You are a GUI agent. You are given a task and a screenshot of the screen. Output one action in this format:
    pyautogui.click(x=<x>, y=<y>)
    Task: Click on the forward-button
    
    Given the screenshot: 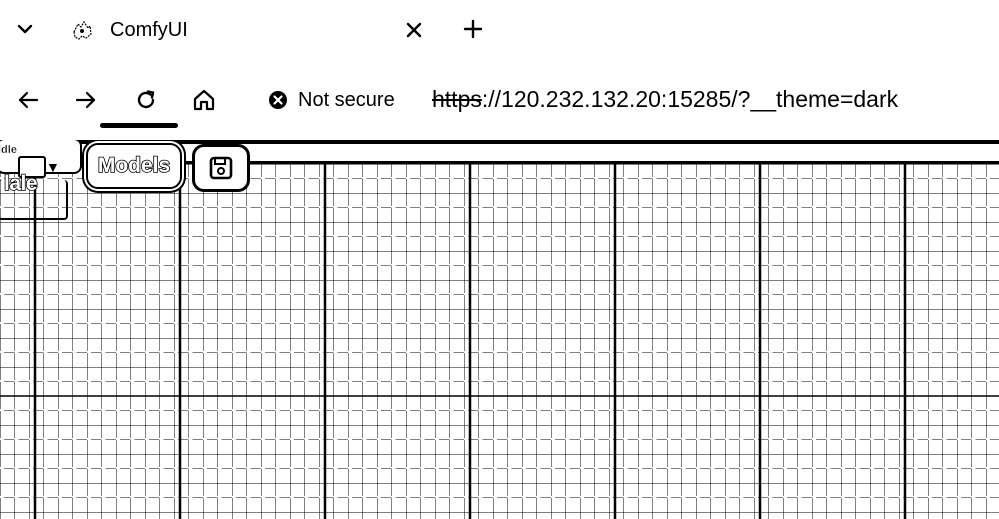 What is the action you would take?
    pyautogui.click(x=86, y=100)
    